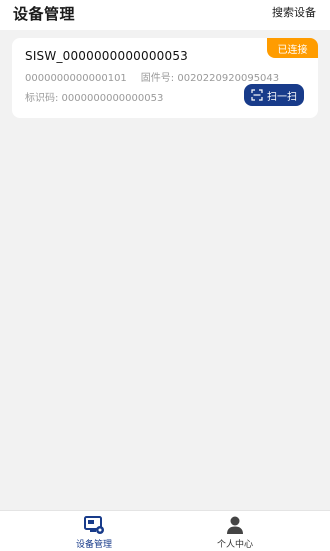  I want to click on scan-icon, so click(257, 95).